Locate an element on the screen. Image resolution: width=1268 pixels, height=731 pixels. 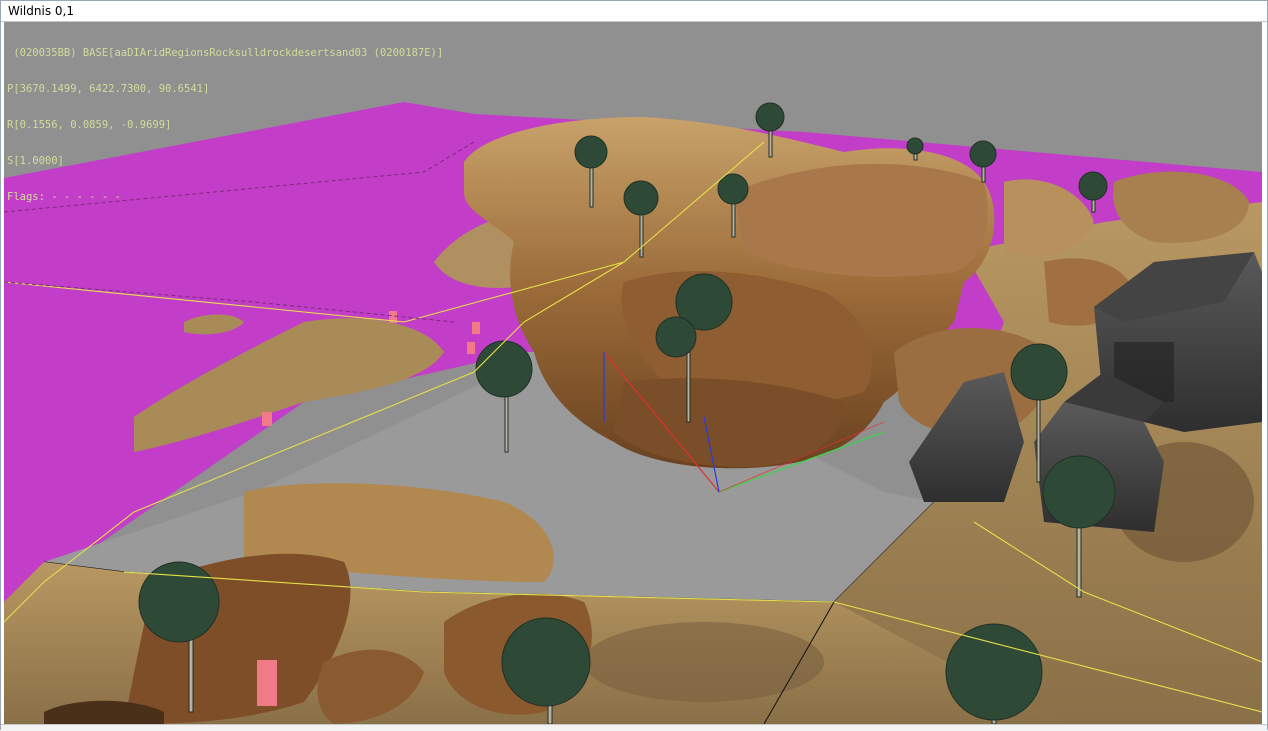
window-title: Wildnis 0,1 is located at coordinates (41, 11).